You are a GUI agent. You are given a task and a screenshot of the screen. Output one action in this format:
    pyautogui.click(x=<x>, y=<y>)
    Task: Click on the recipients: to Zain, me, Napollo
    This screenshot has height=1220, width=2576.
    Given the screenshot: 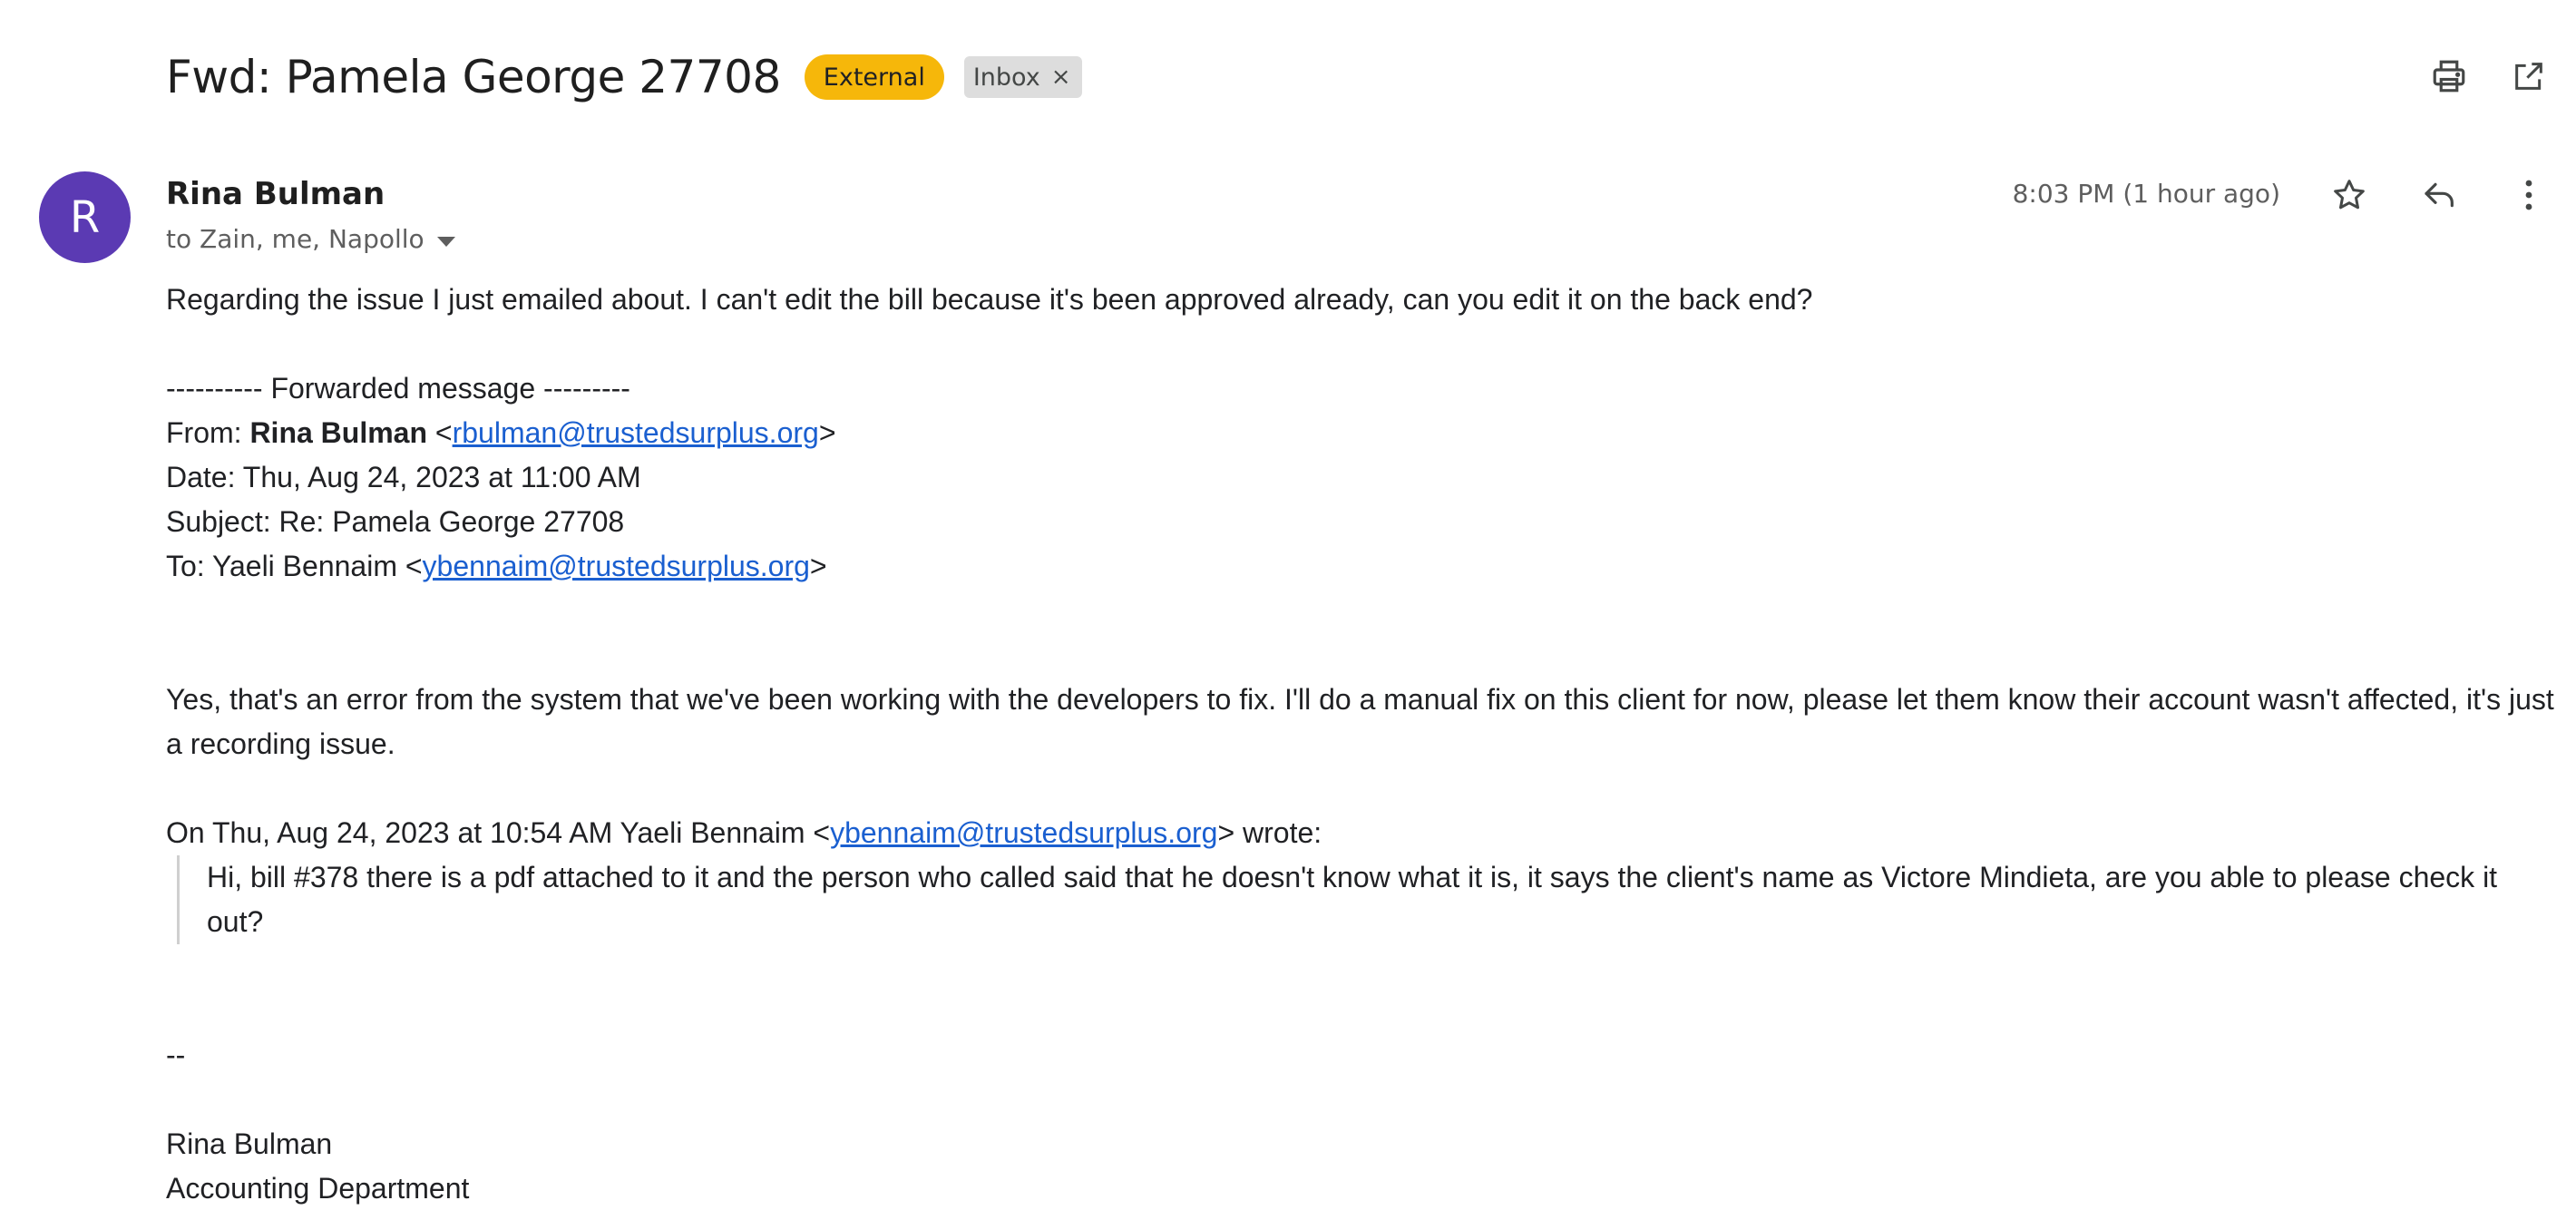 What is the action you would take?
    pyautogui.click(x=310, y=239)
    